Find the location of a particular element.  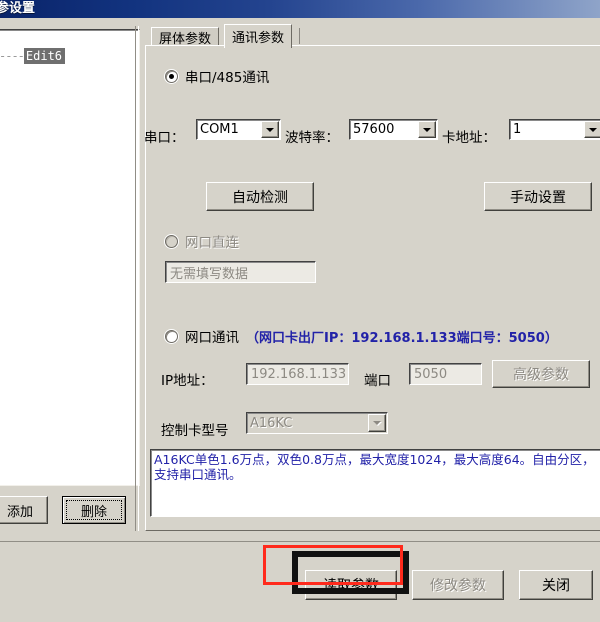

radio-network-comm: 网口通讯 is located at coordinates (202, 336).